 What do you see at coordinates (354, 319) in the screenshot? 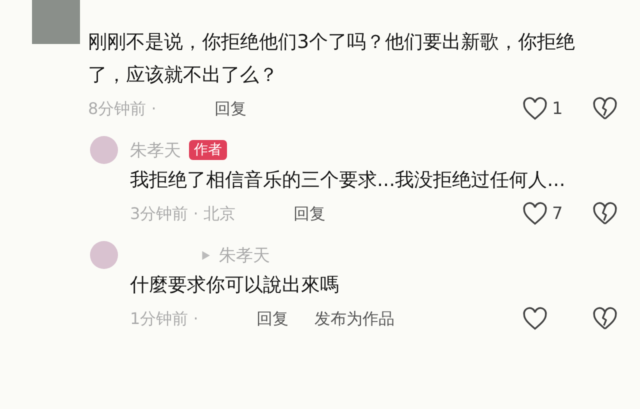
I see `publish-as-work-link: 发布为作品` at bounding box center [354, 319].